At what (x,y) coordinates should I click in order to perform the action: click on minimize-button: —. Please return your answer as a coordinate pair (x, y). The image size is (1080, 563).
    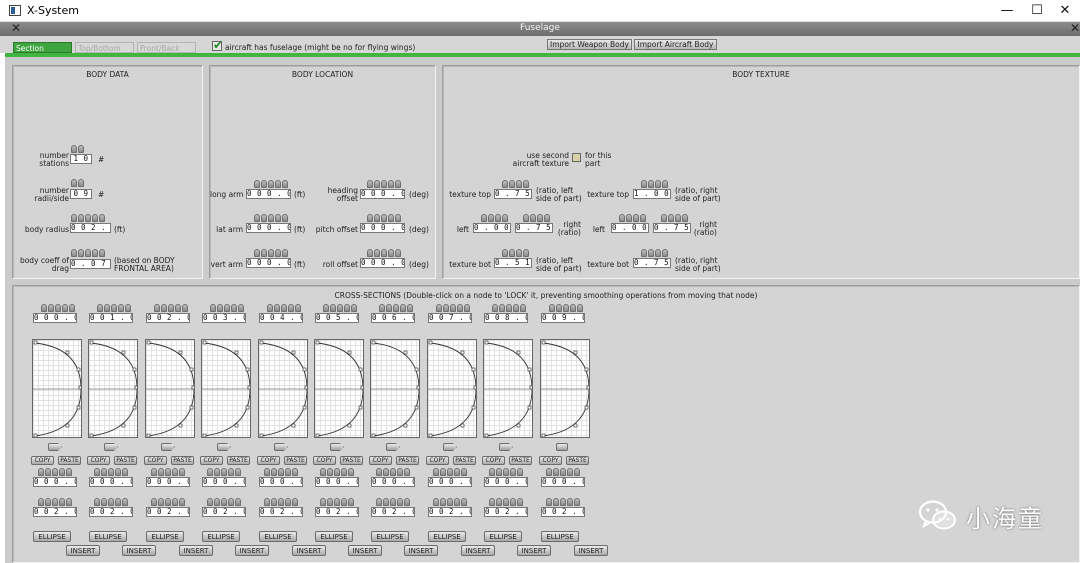
    Looking at the image, I should click on (1007, 11).